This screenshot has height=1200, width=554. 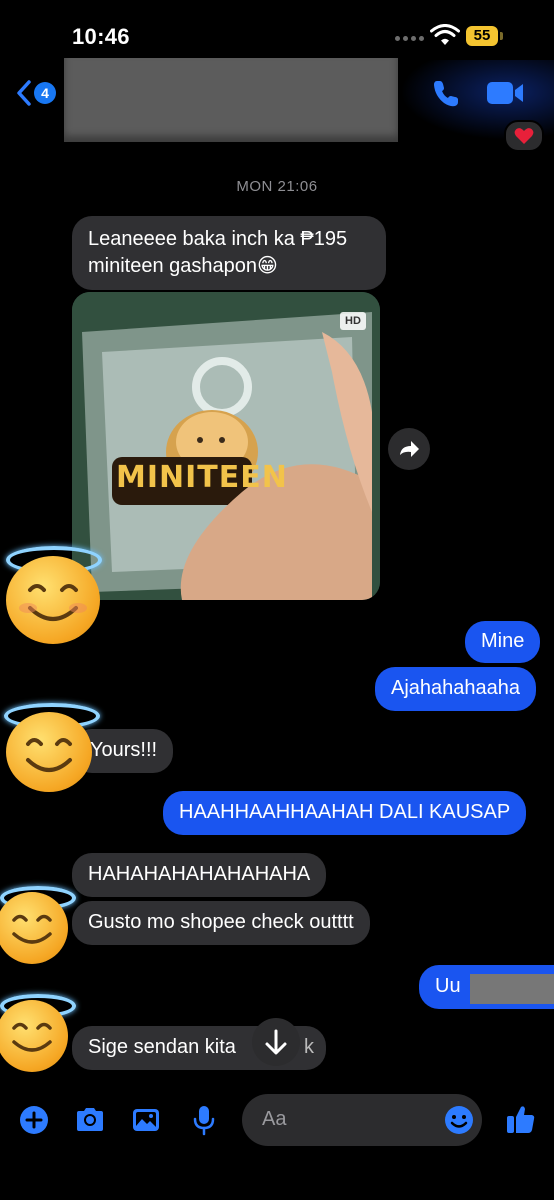 I want to click on message-line: miniteen gashapon😁, so click(x=183, y=266).